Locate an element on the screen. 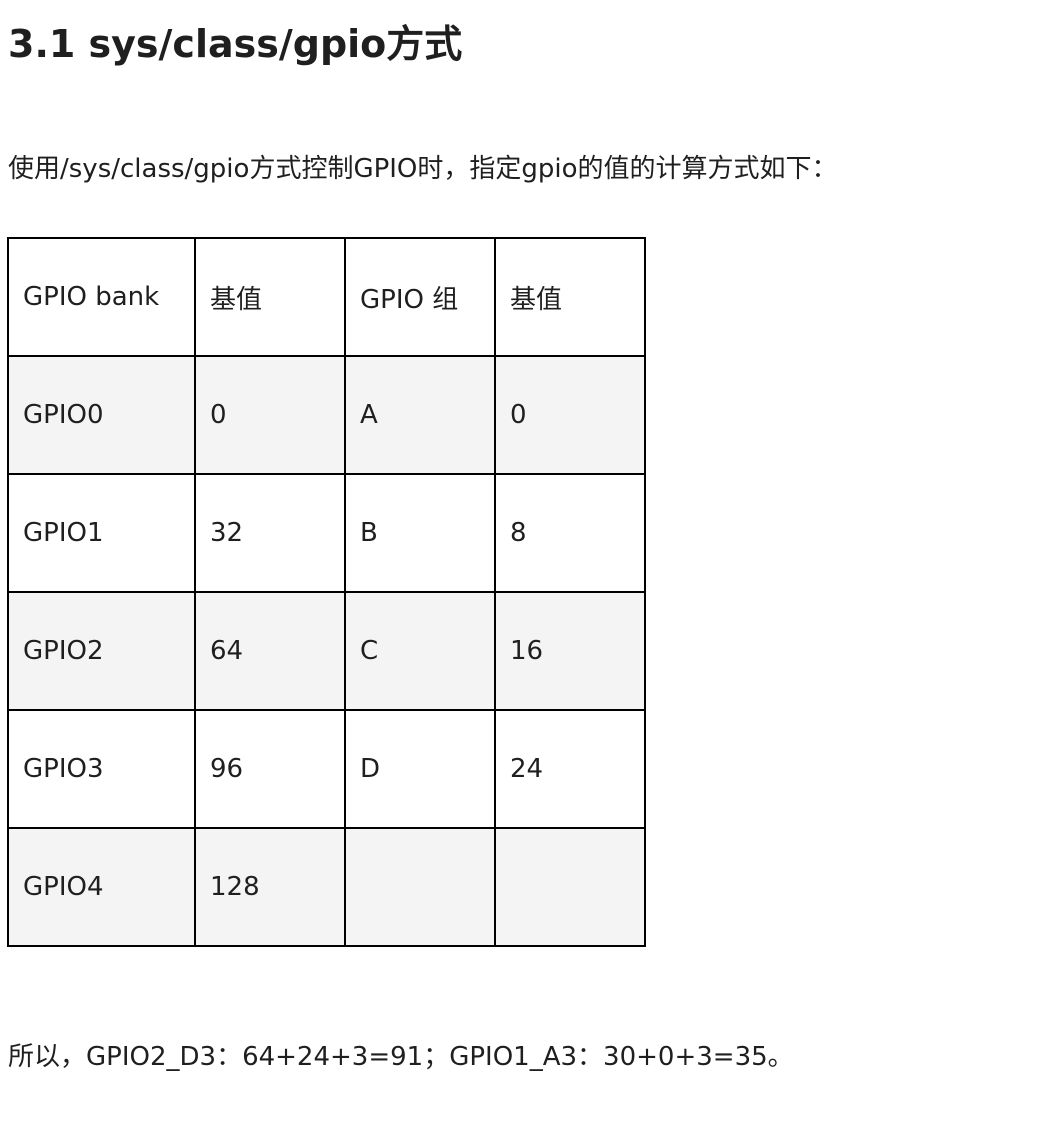 Image resolution: width=1046 pixels, height=1124 pixels. cell-group-base: 16 is located at coordinates (570, 651).